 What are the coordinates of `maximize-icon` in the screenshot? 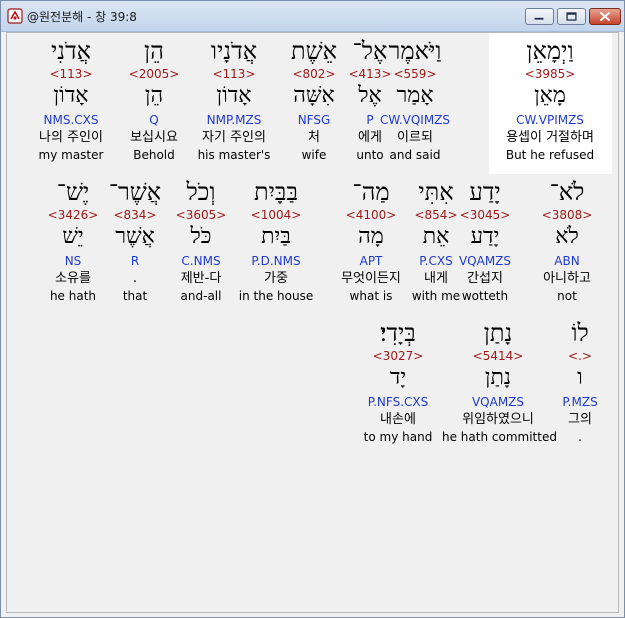 It's located at (571, 16).